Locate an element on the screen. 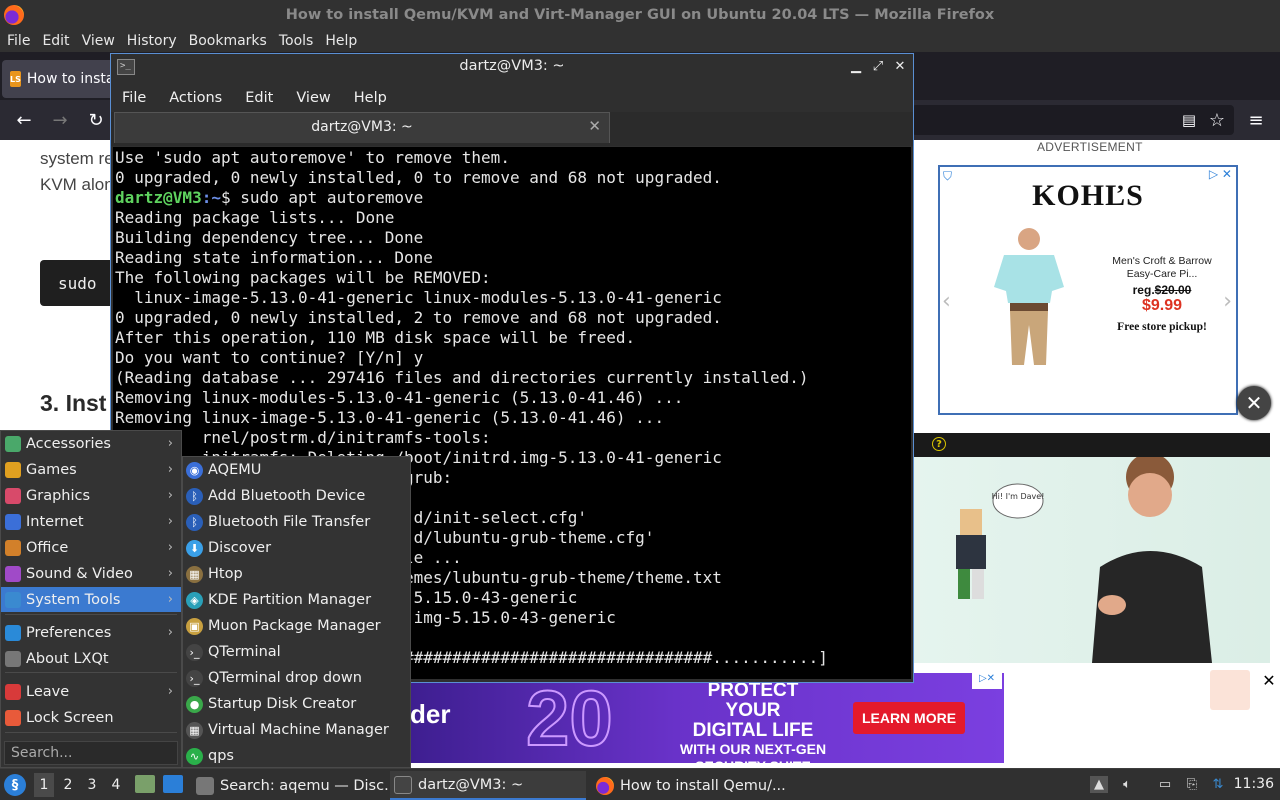 Image resolution: width=1280 pixels, height=800 pixels. menu-bookmarks: Bookmarks is located at coordinates (228, 41).